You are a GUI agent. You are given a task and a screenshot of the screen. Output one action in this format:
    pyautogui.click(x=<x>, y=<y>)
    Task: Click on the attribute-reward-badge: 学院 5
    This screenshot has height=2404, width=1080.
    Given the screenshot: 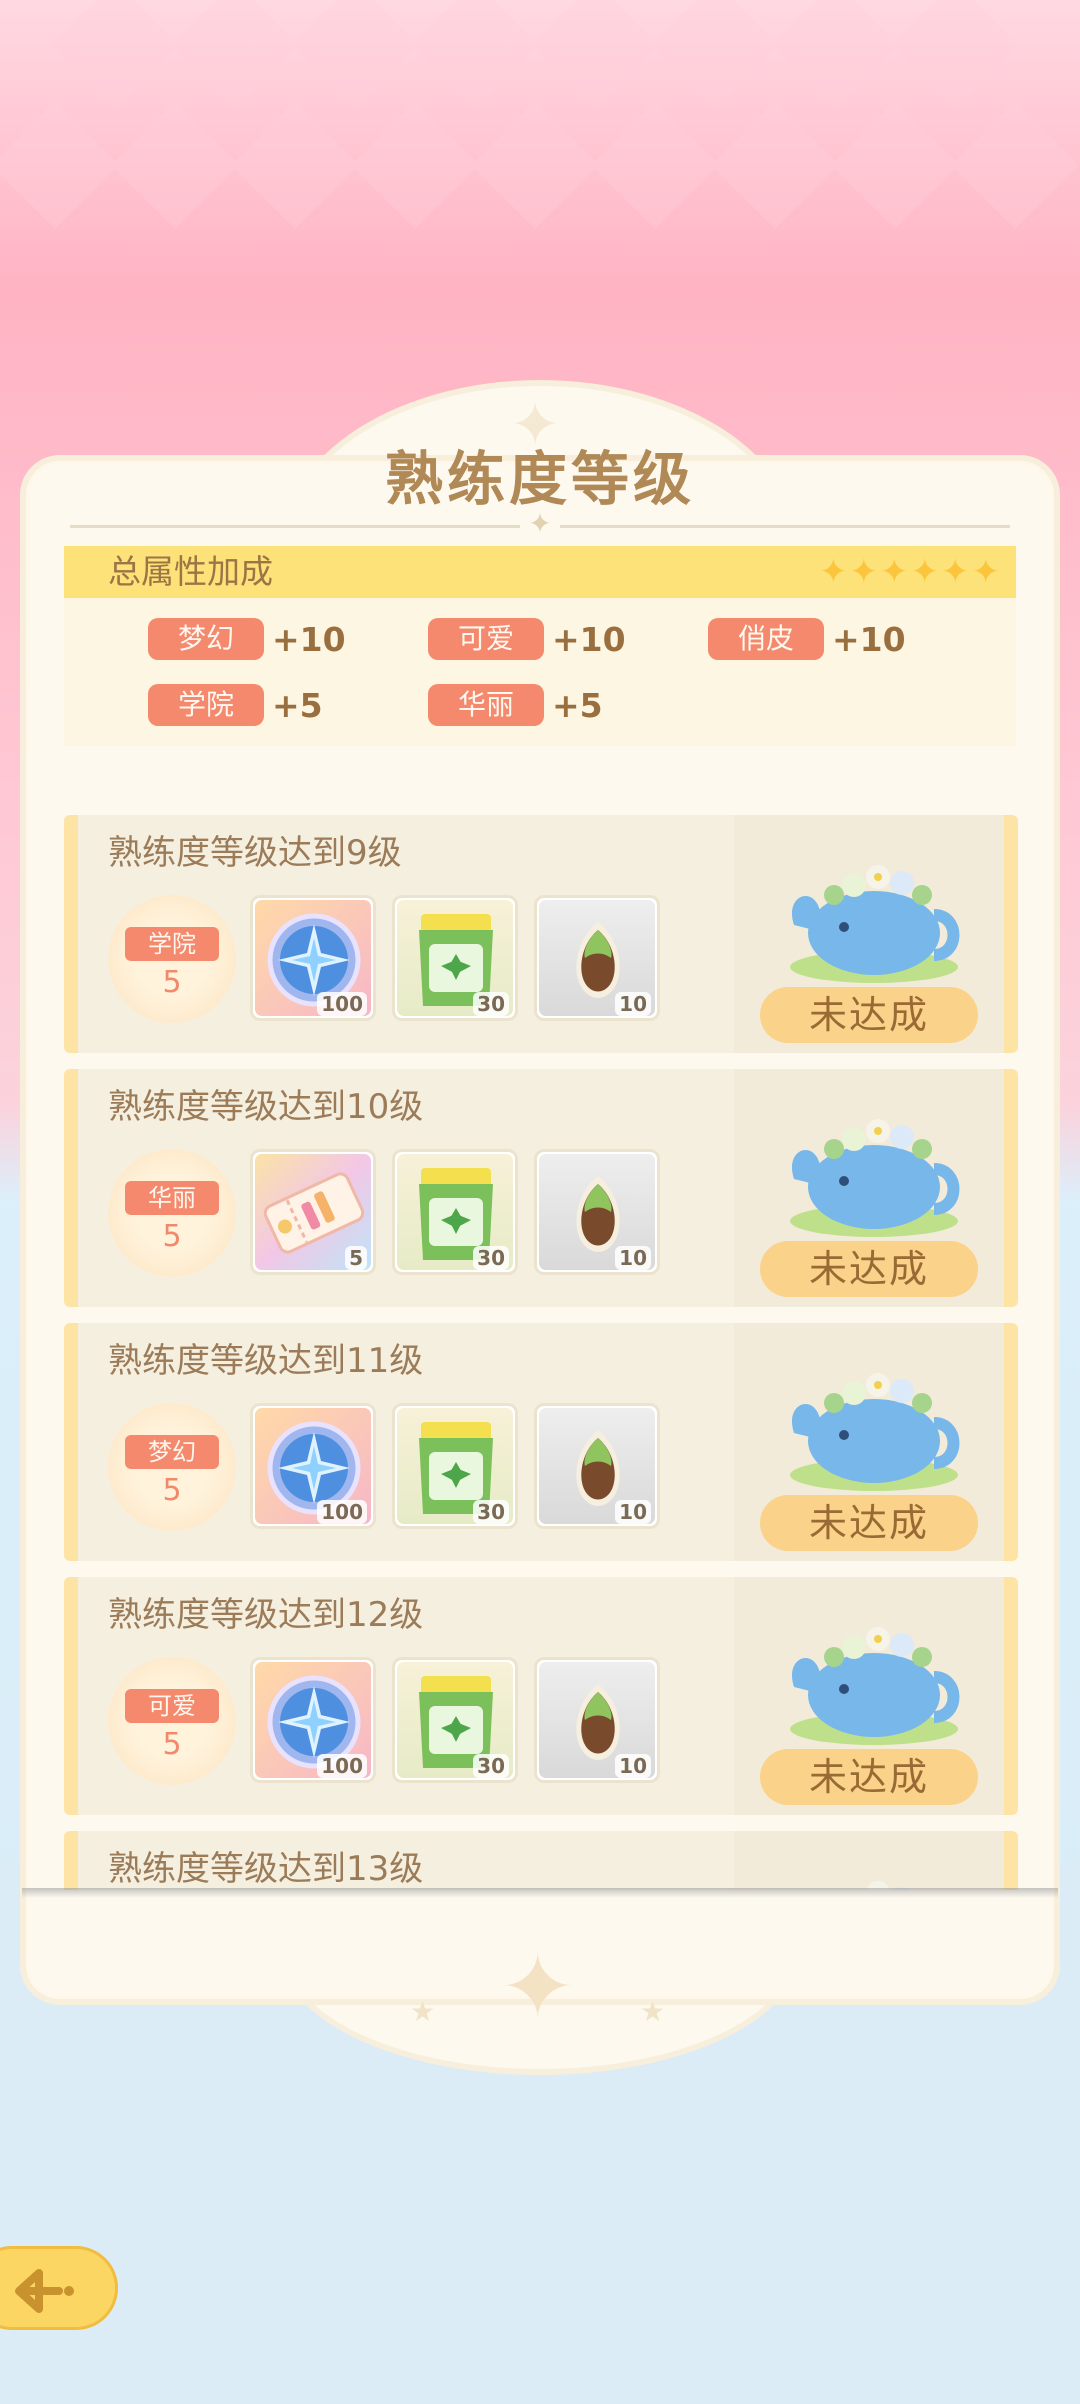 What is the action you would take?
    pyautogui.click(x=172, y=959)
    